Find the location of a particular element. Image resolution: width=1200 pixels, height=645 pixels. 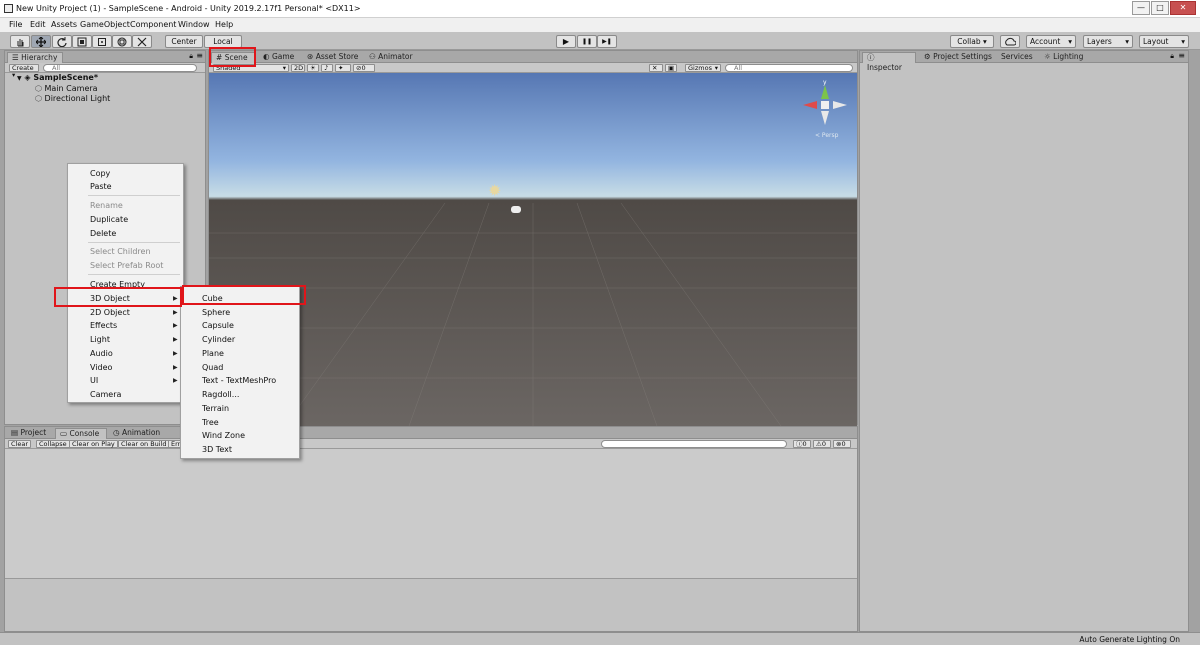

menu-edit: Edit is located at coordinates (38, 24).